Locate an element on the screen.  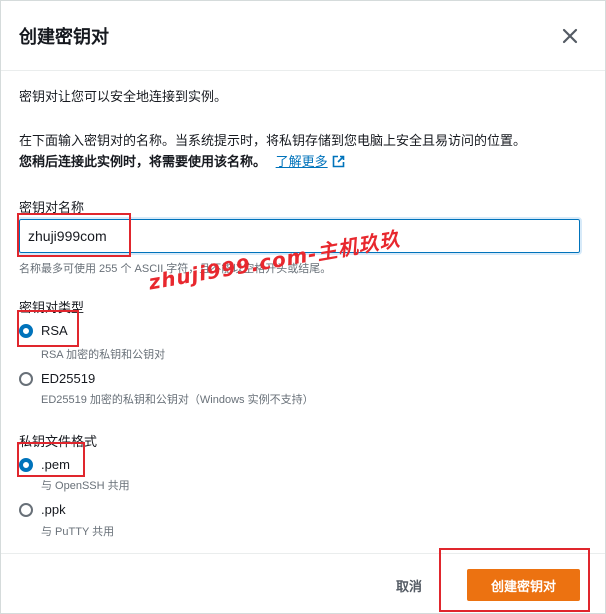
radio-ppk-label: .ppk is located at coordinates (53, 509).